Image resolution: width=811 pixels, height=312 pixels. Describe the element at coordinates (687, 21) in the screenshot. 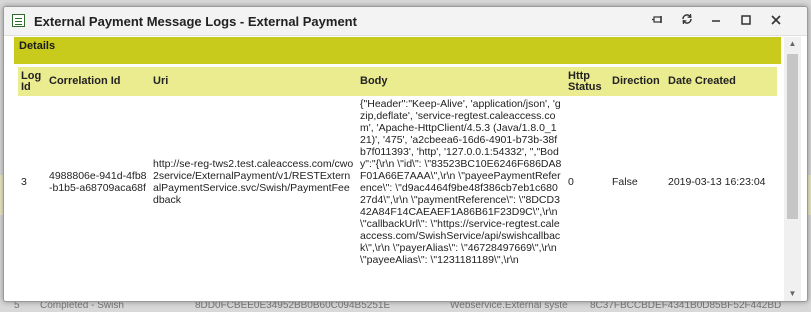

I see `refresh-icon` at that location.